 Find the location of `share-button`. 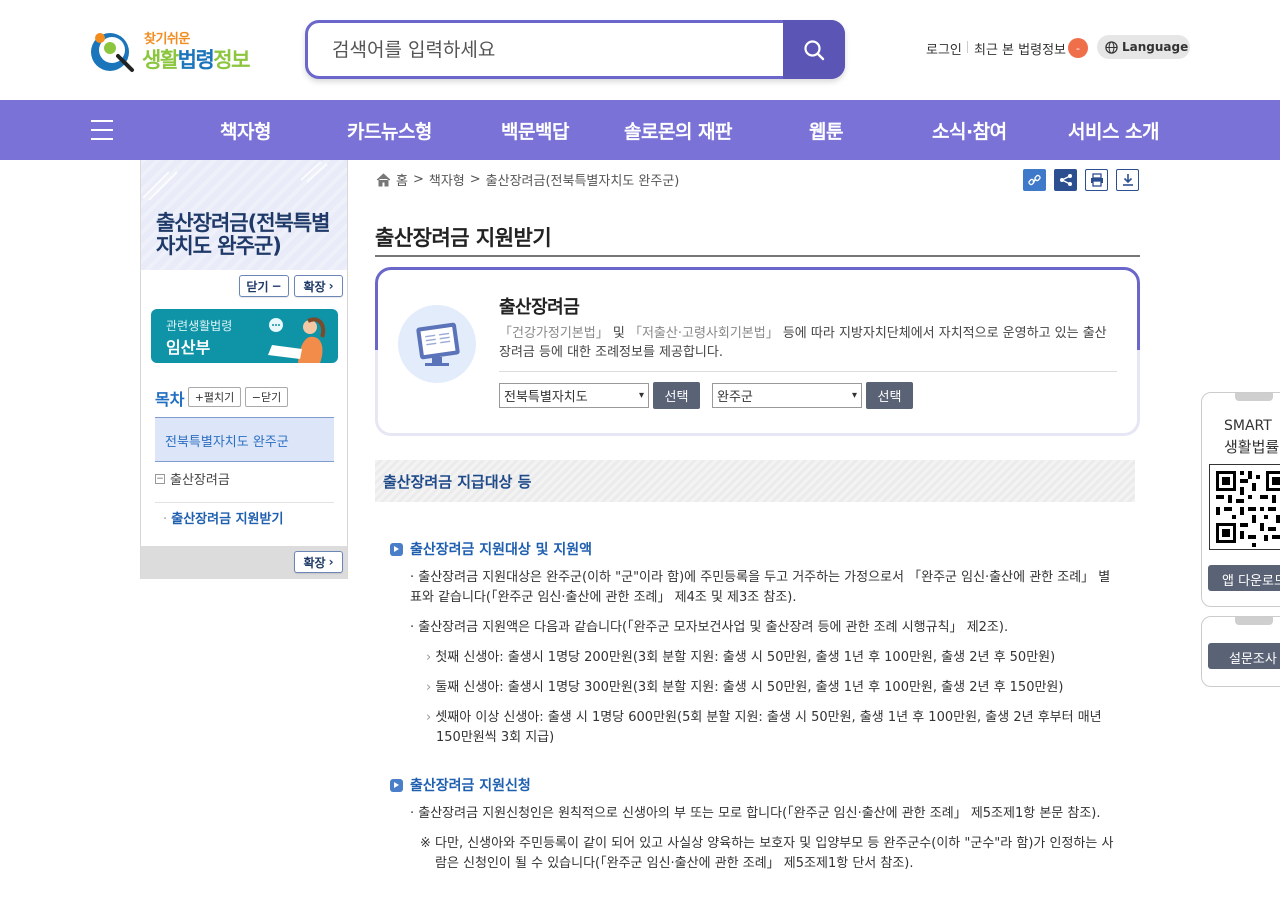

share-button is located at coordinates (1065, 180).